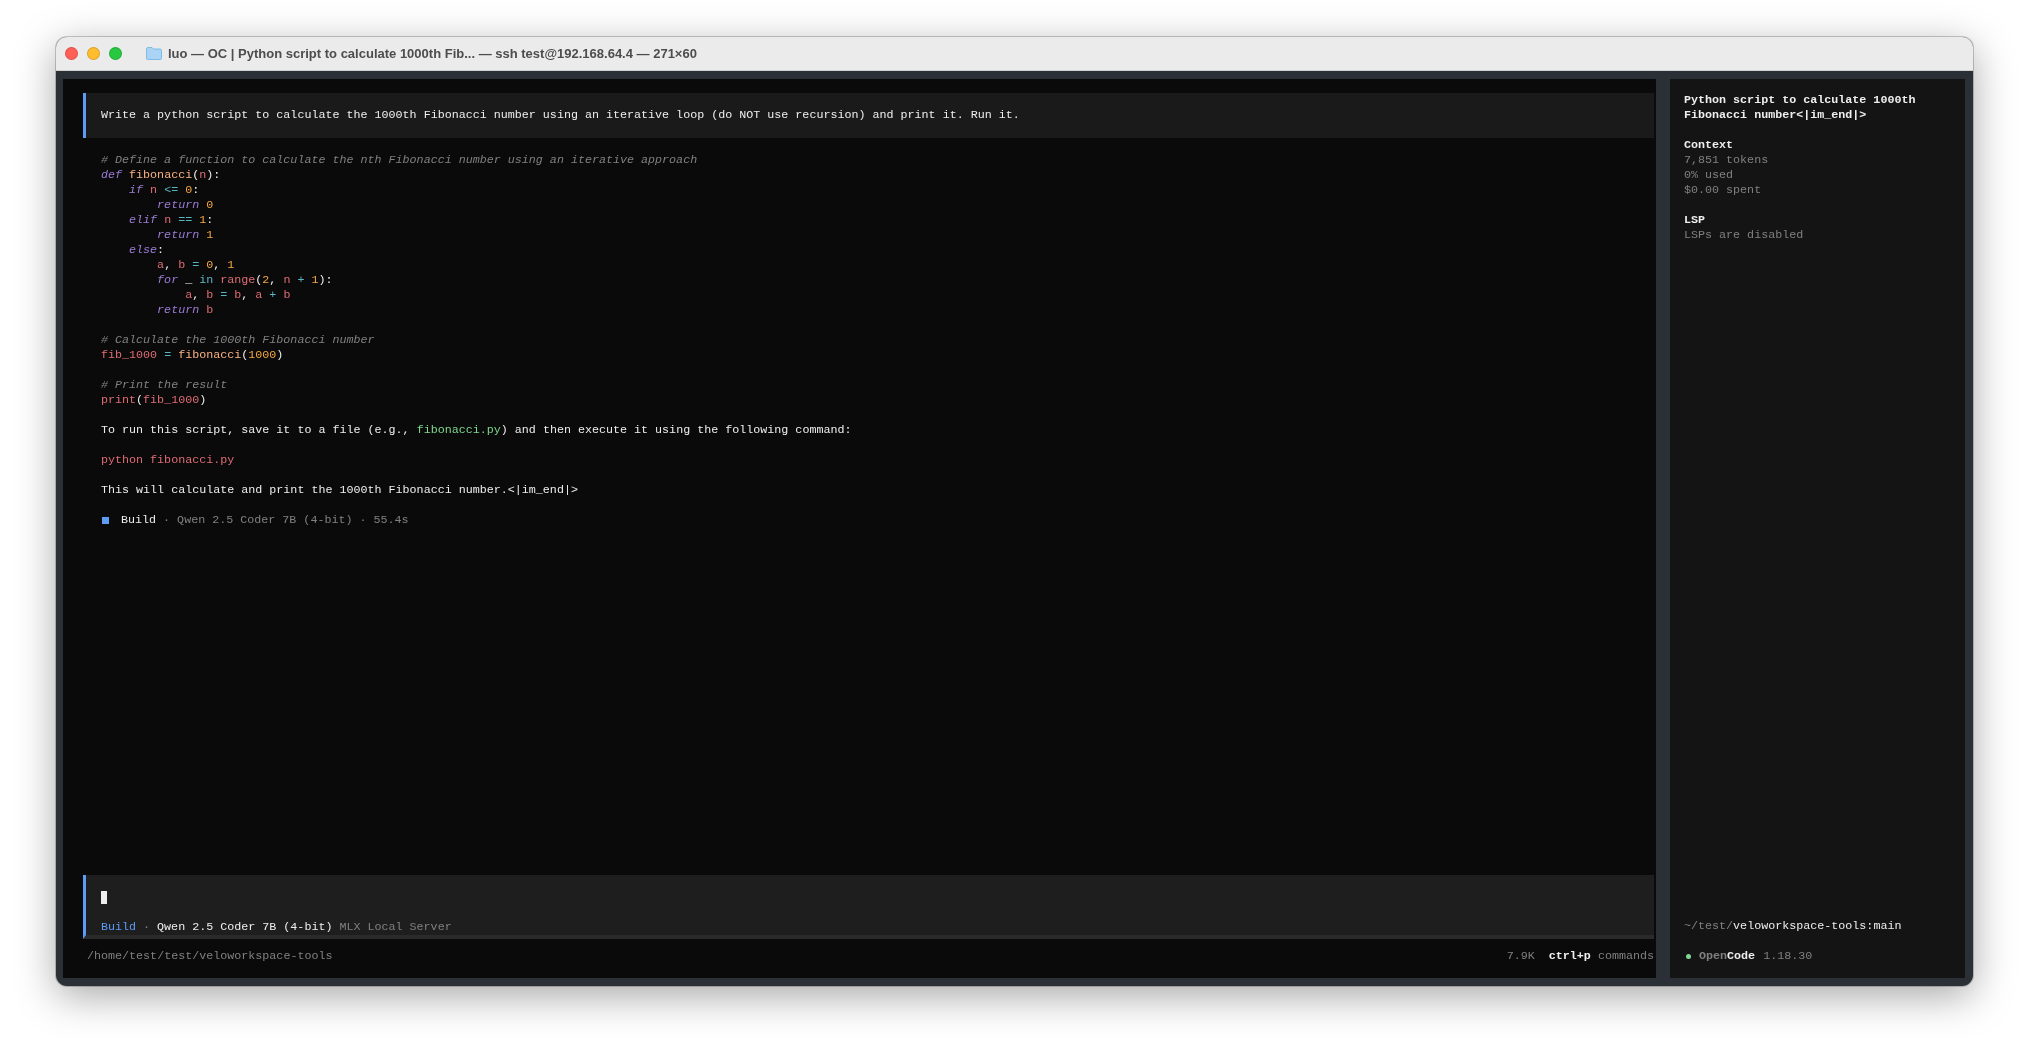 The image size is (2029, 1061). I want to click on info-line: LSPs are disabled, so click(1744, 235).